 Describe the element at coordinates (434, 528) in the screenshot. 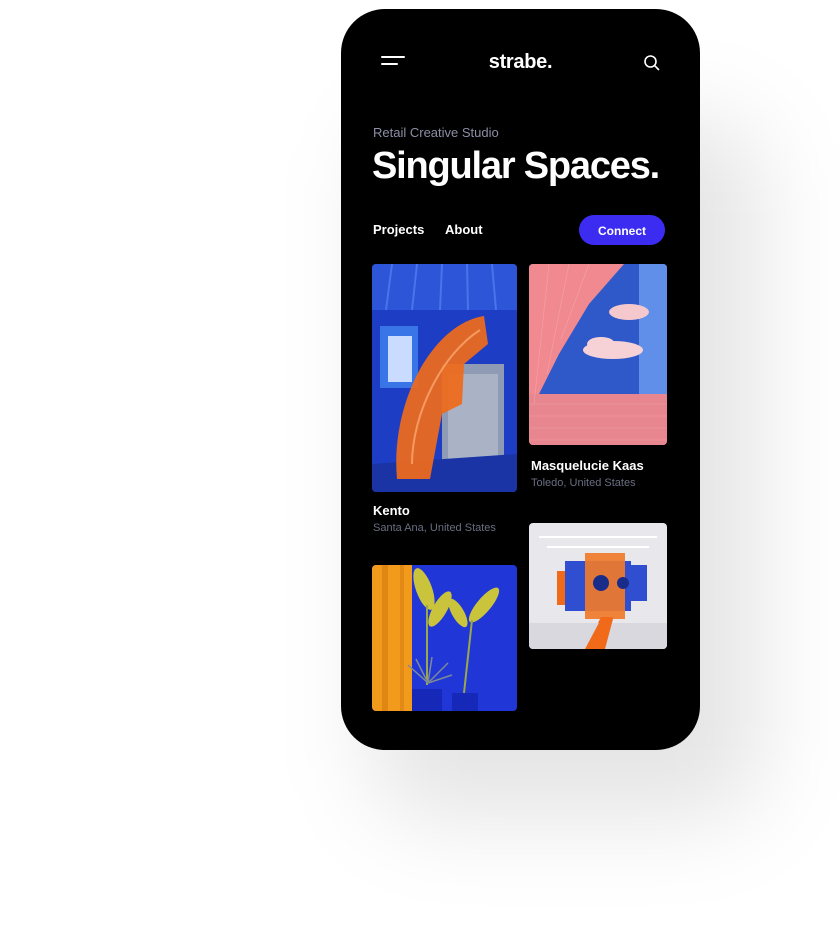

I see `project-location: Santa Ana, United States` at that location.